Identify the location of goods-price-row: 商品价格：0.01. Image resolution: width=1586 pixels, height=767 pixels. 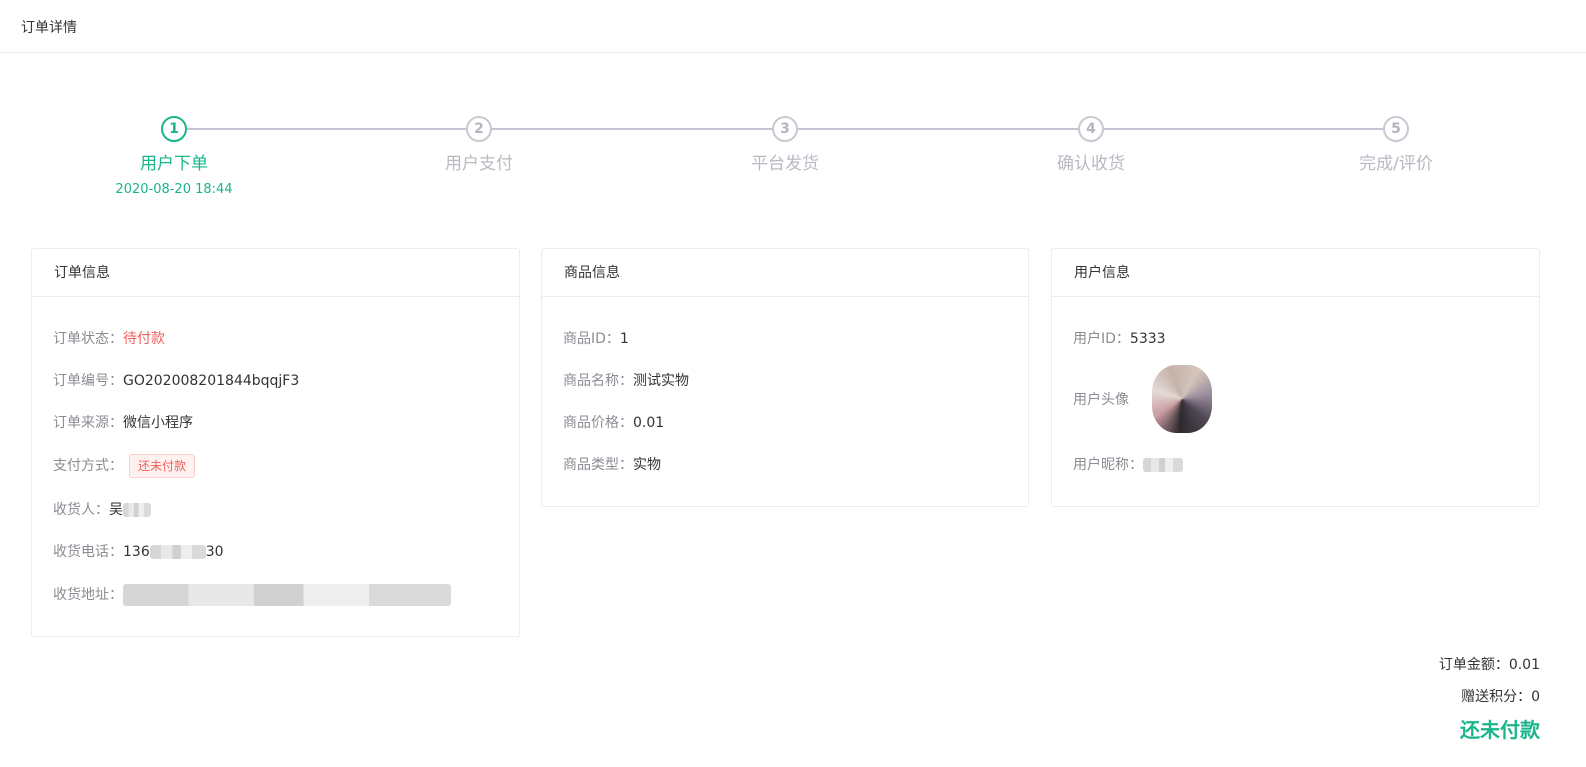
(613, 423).